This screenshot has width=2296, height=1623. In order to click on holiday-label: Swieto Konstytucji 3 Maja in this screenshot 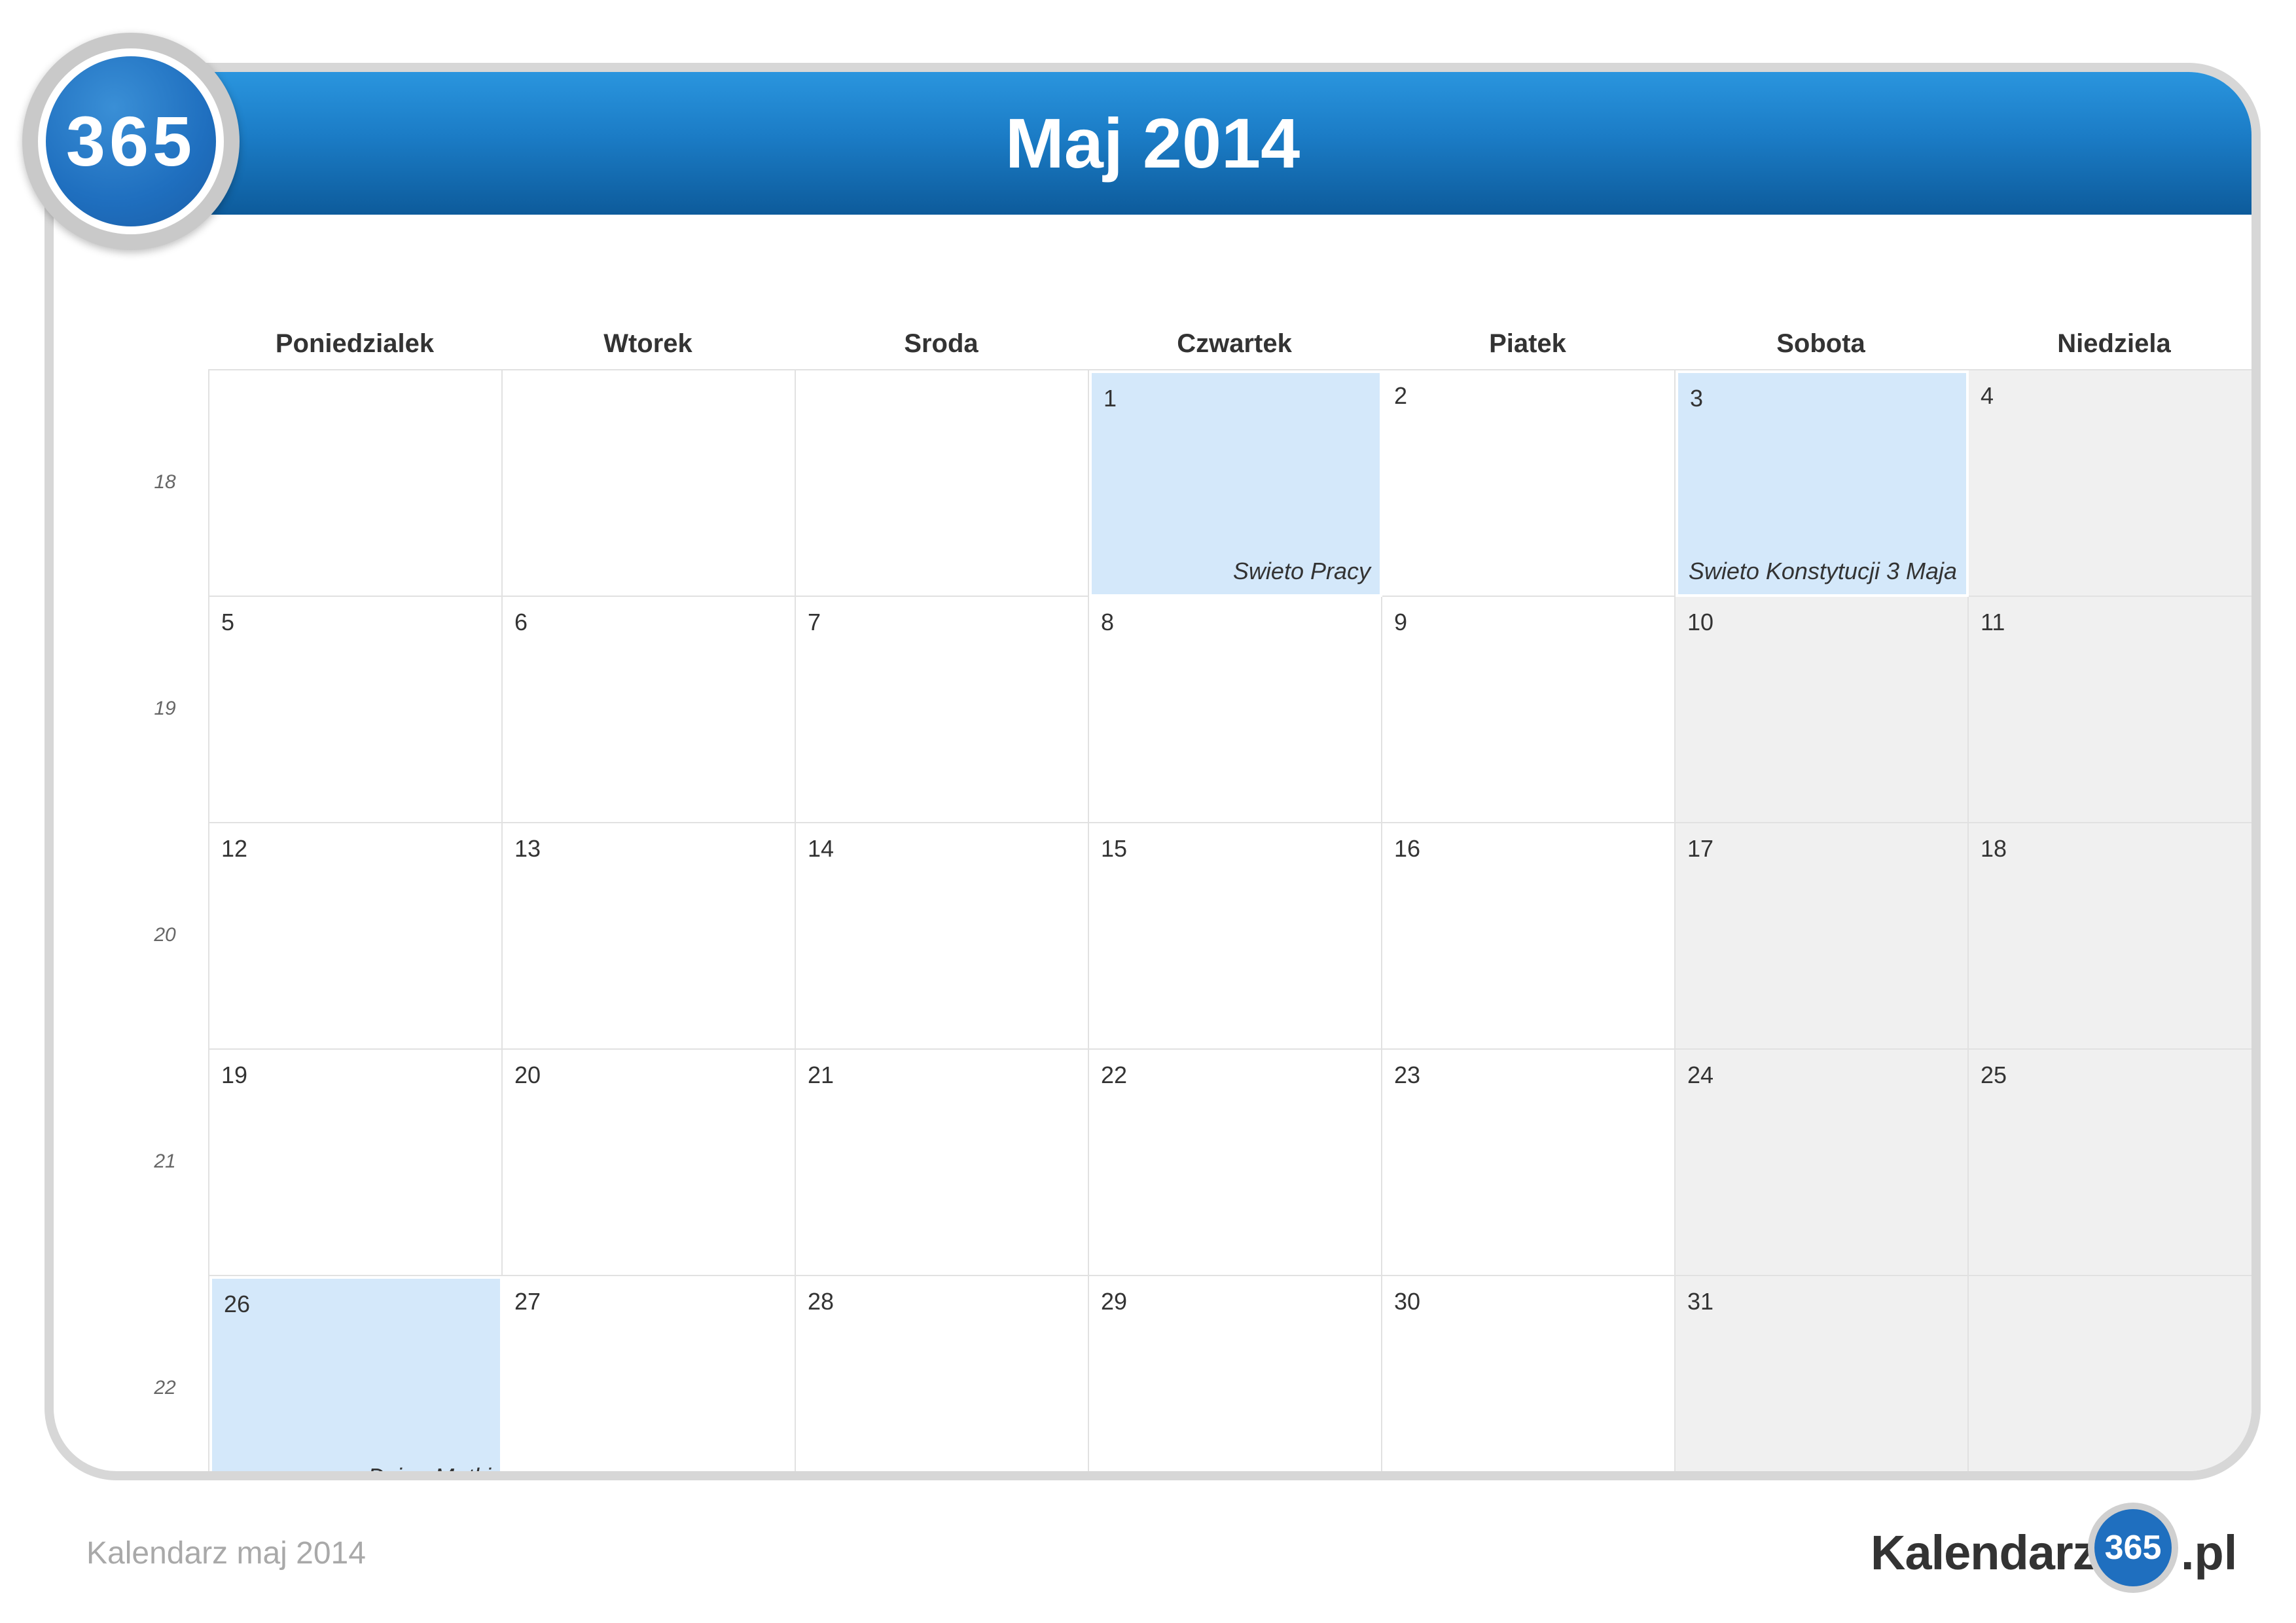, I will do `click(1822, 571)`.